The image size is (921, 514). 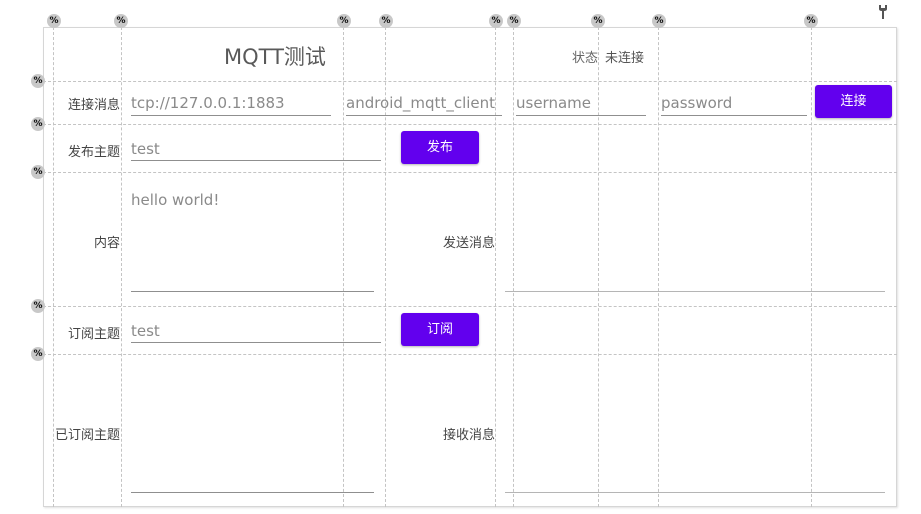 What do you see at coordinates (734, 103) in the screenshot?
I see `password-field: password` at bounding box center [734, 103].